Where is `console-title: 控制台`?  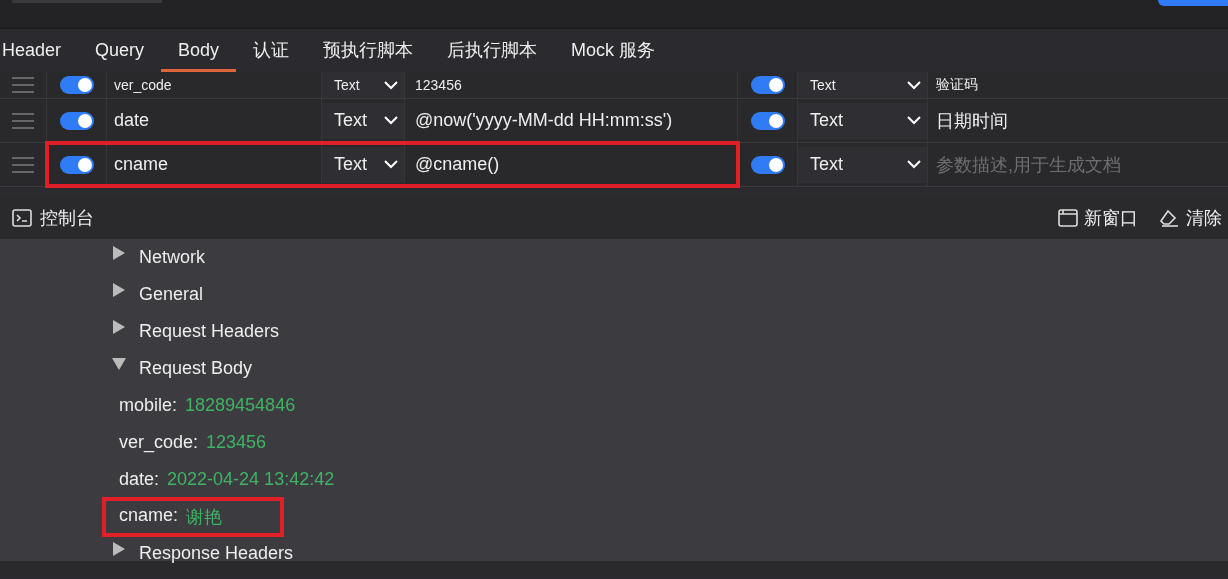 console-title: 控制台 is located at coordinates (67, 218).